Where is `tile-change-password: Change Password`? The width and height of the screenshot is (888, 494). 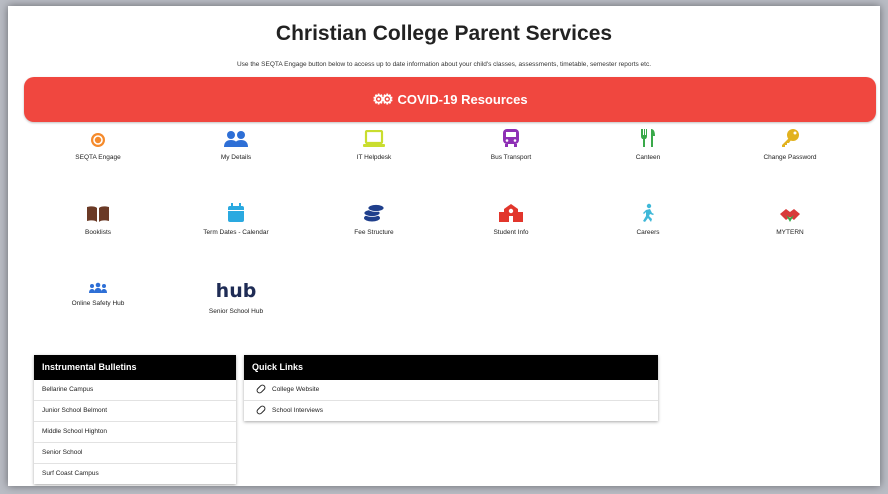 tile-change-password: Change Password is located at coordinates (790, 143).